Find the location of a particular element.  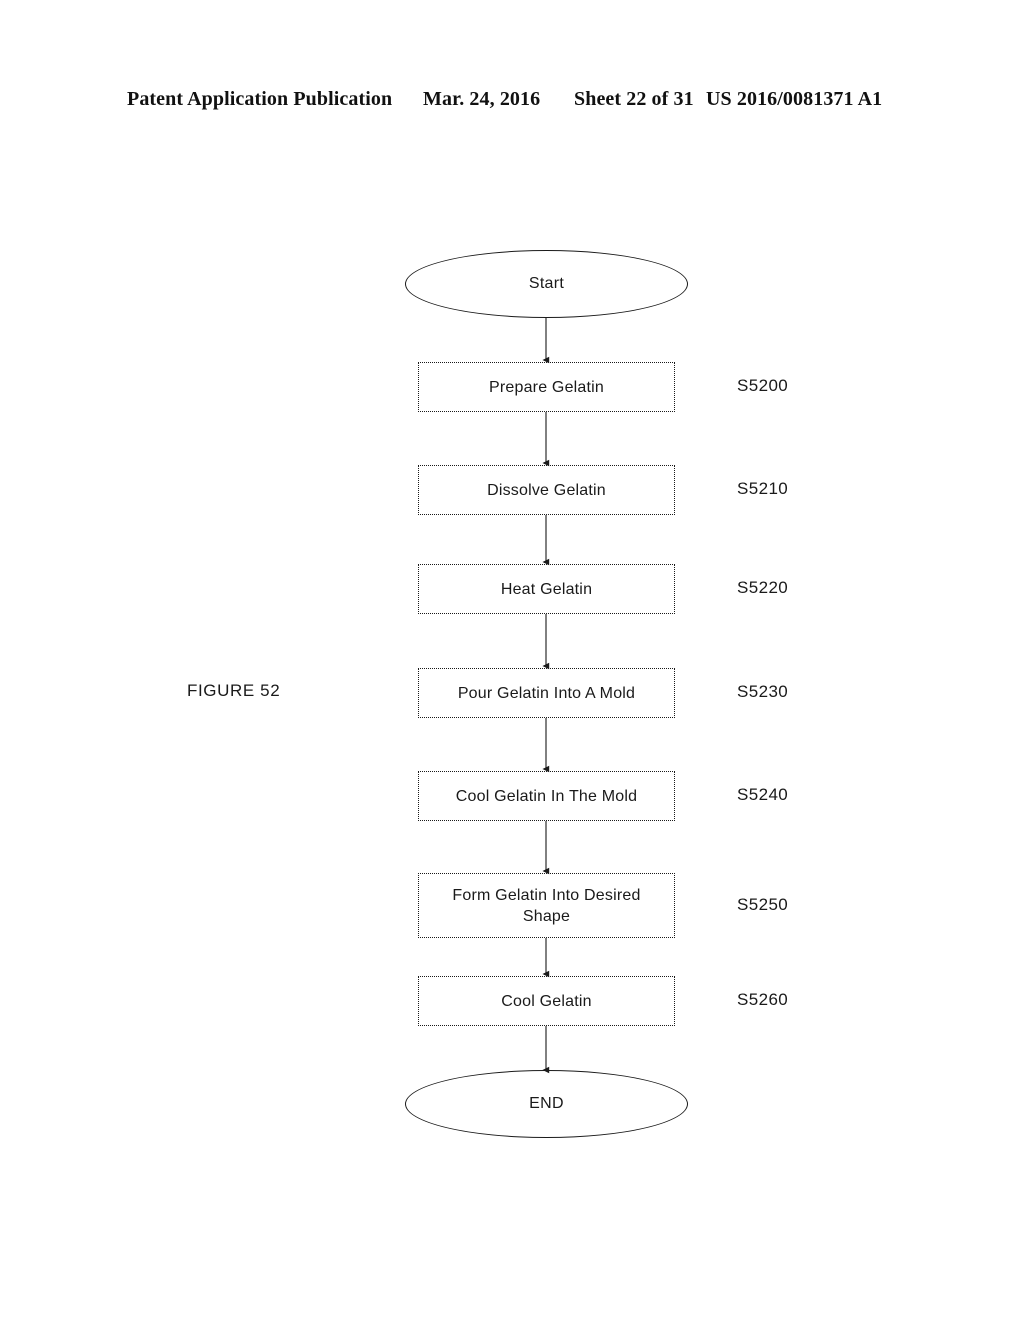

flowchart-node-end: END is located at coordinates (546, 1104).